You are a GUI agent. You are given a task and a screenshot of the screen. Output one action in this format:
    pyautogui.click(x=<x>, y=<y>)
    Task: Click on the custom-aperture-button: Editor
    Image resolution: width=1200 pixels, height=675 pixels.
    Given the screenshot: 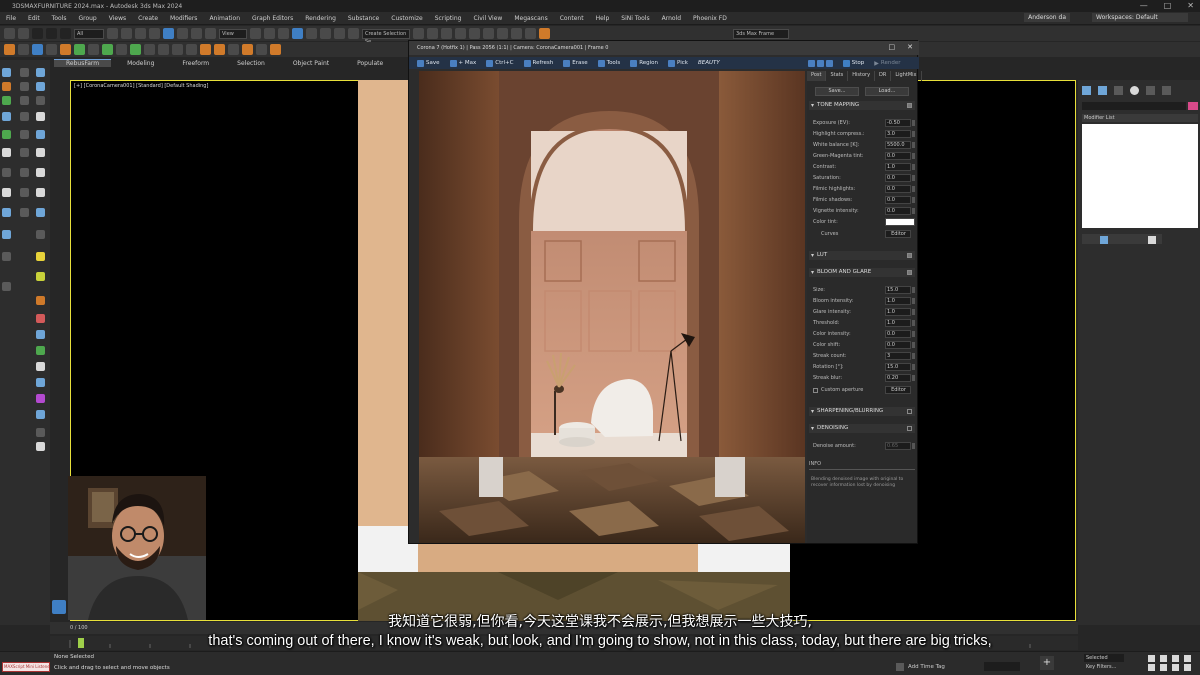 What is the action you would take?
    pyautogui.click(x=898, y=390)
    